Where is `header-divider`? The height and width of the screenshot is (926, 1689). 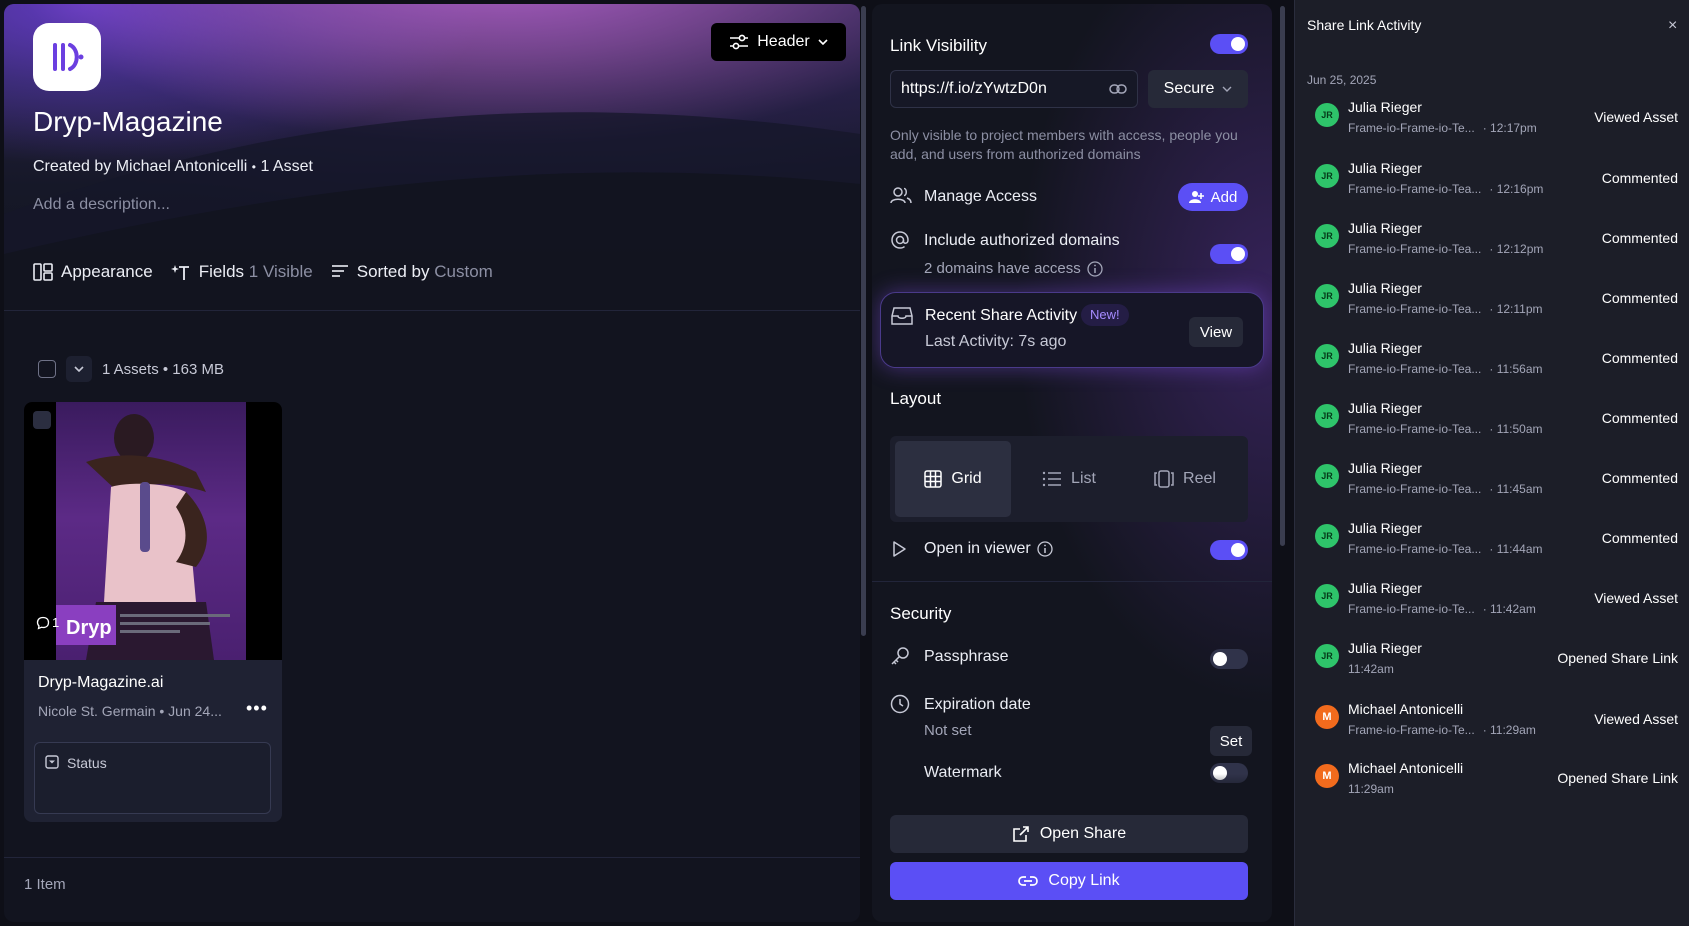
header-divider is located at coordinates (432, 310).